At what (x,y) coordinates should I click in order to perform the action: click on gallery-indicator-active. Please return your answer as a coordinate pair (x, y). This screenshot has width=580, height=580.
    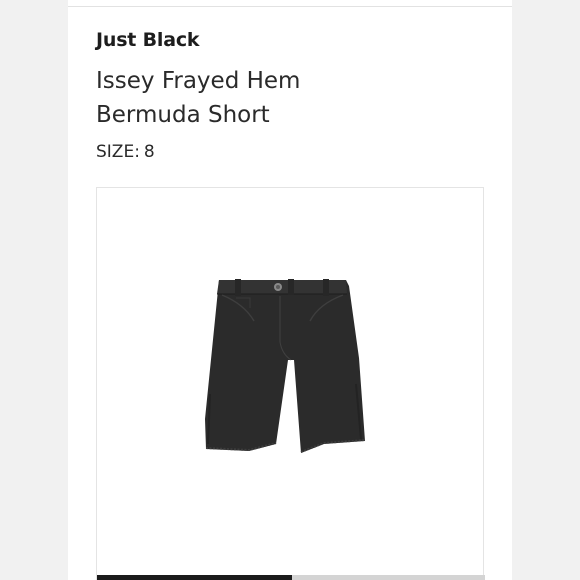
    Looking at the image, I should click on (194, 577).